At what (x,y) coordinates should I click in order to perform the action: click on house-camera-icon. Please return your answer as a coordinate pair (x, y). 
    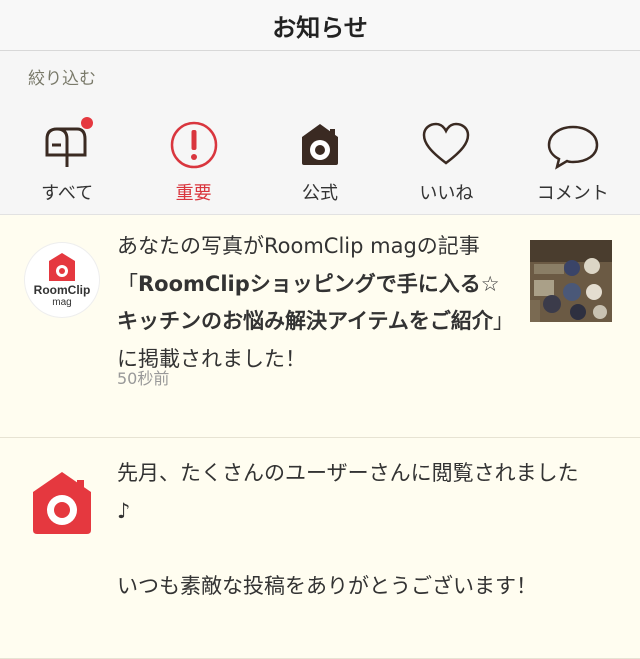
    Looking at the image, I should click on (320, 145).